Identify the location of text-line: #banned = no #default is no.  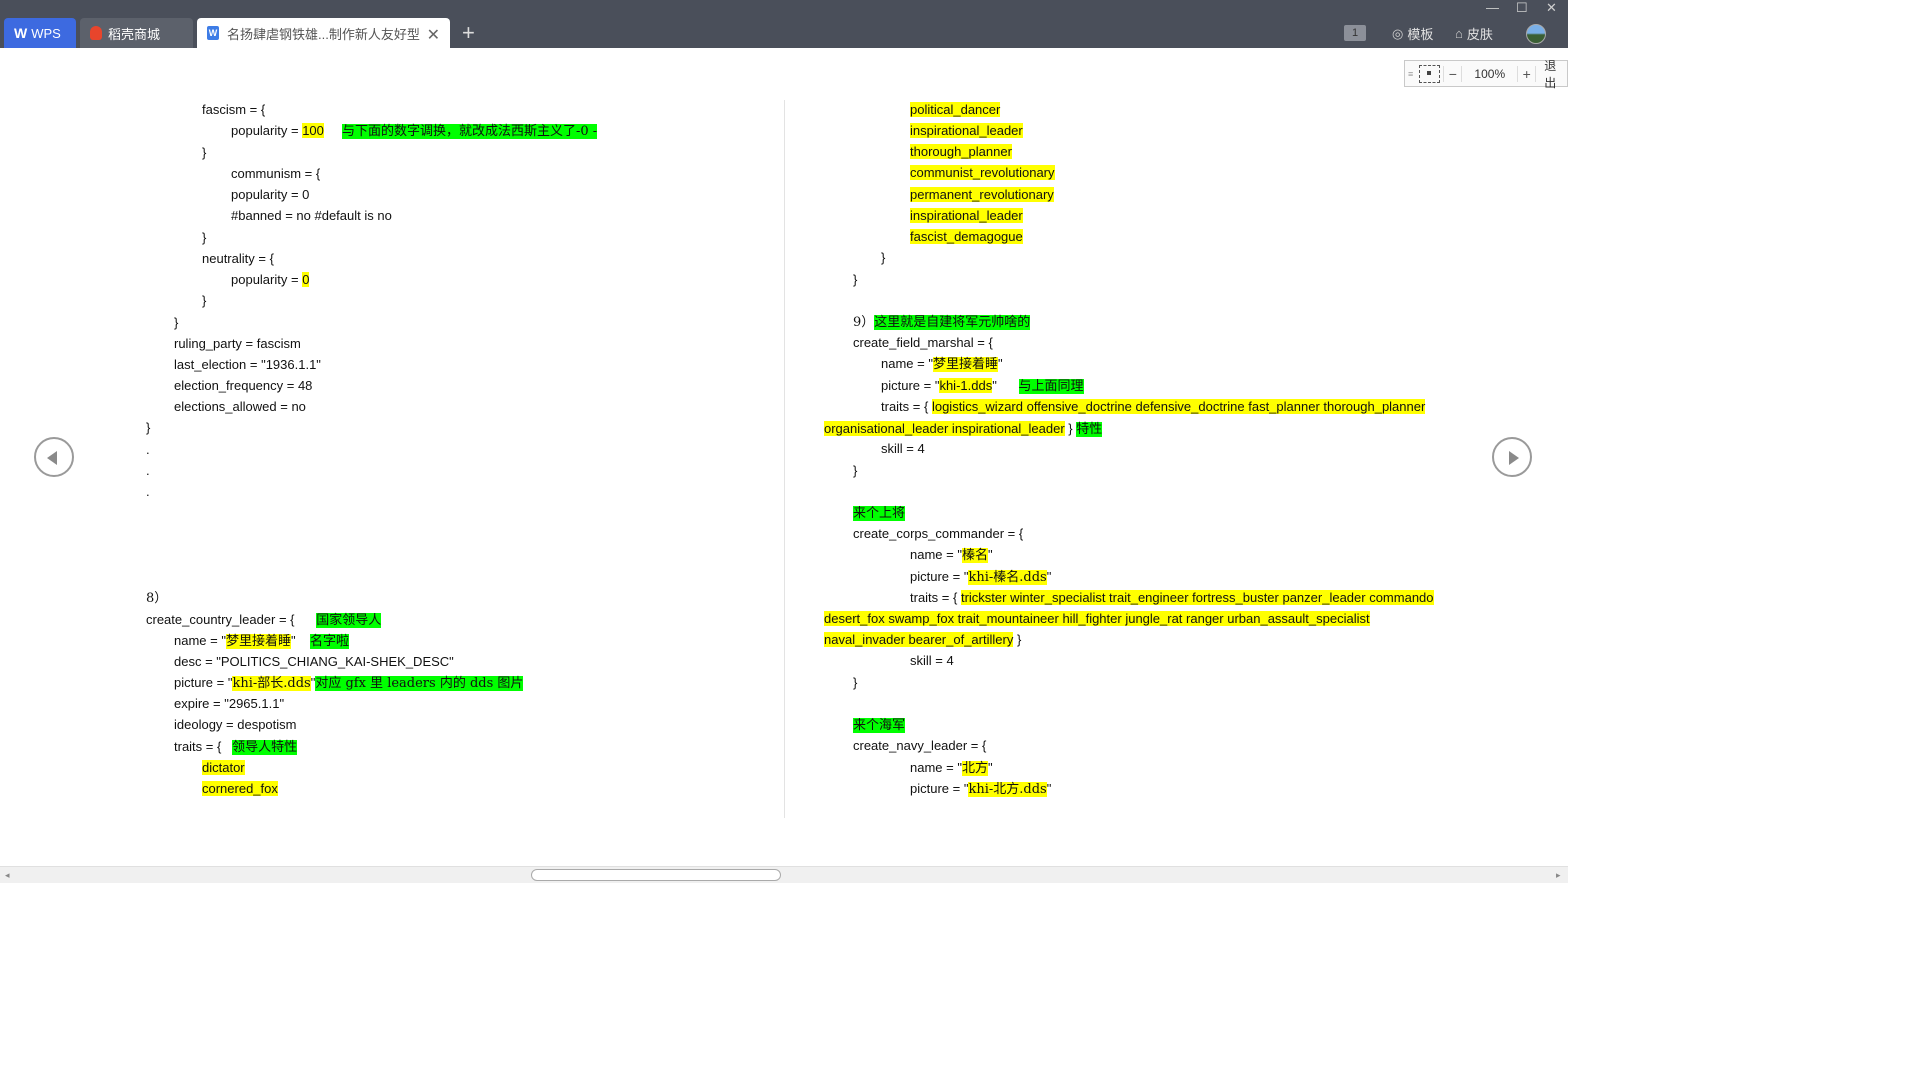
(311, 216).